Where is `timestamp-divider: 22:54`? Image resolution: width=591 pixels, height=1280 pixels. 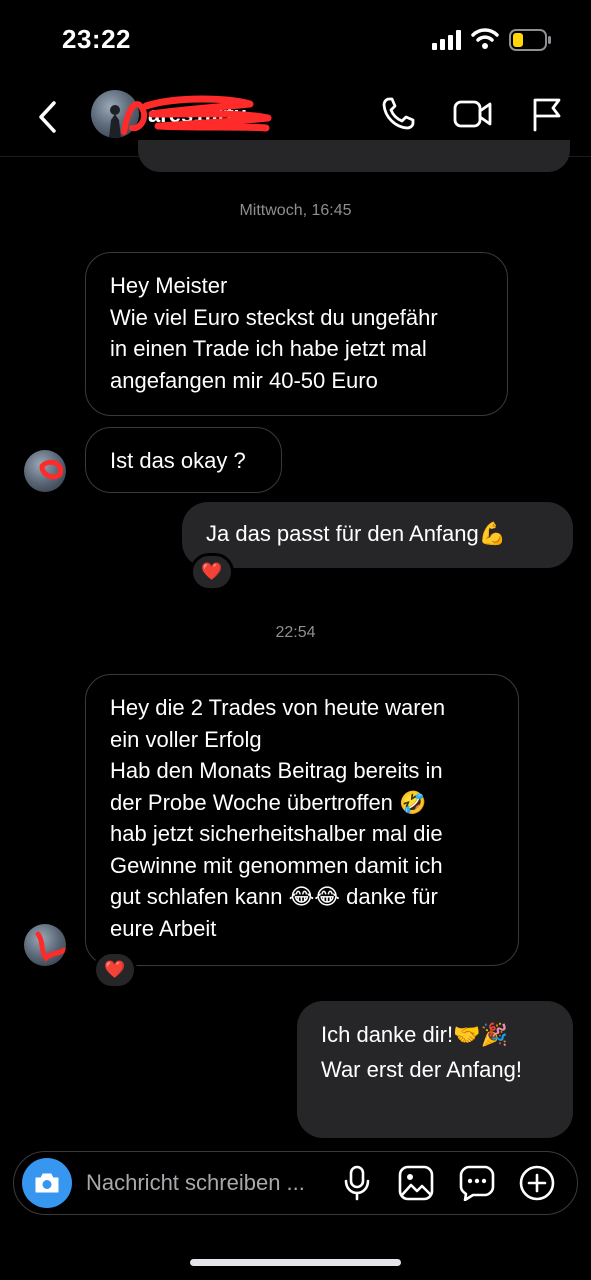 timestamp-divider: 22:54 is located at coordinates (295, 632).